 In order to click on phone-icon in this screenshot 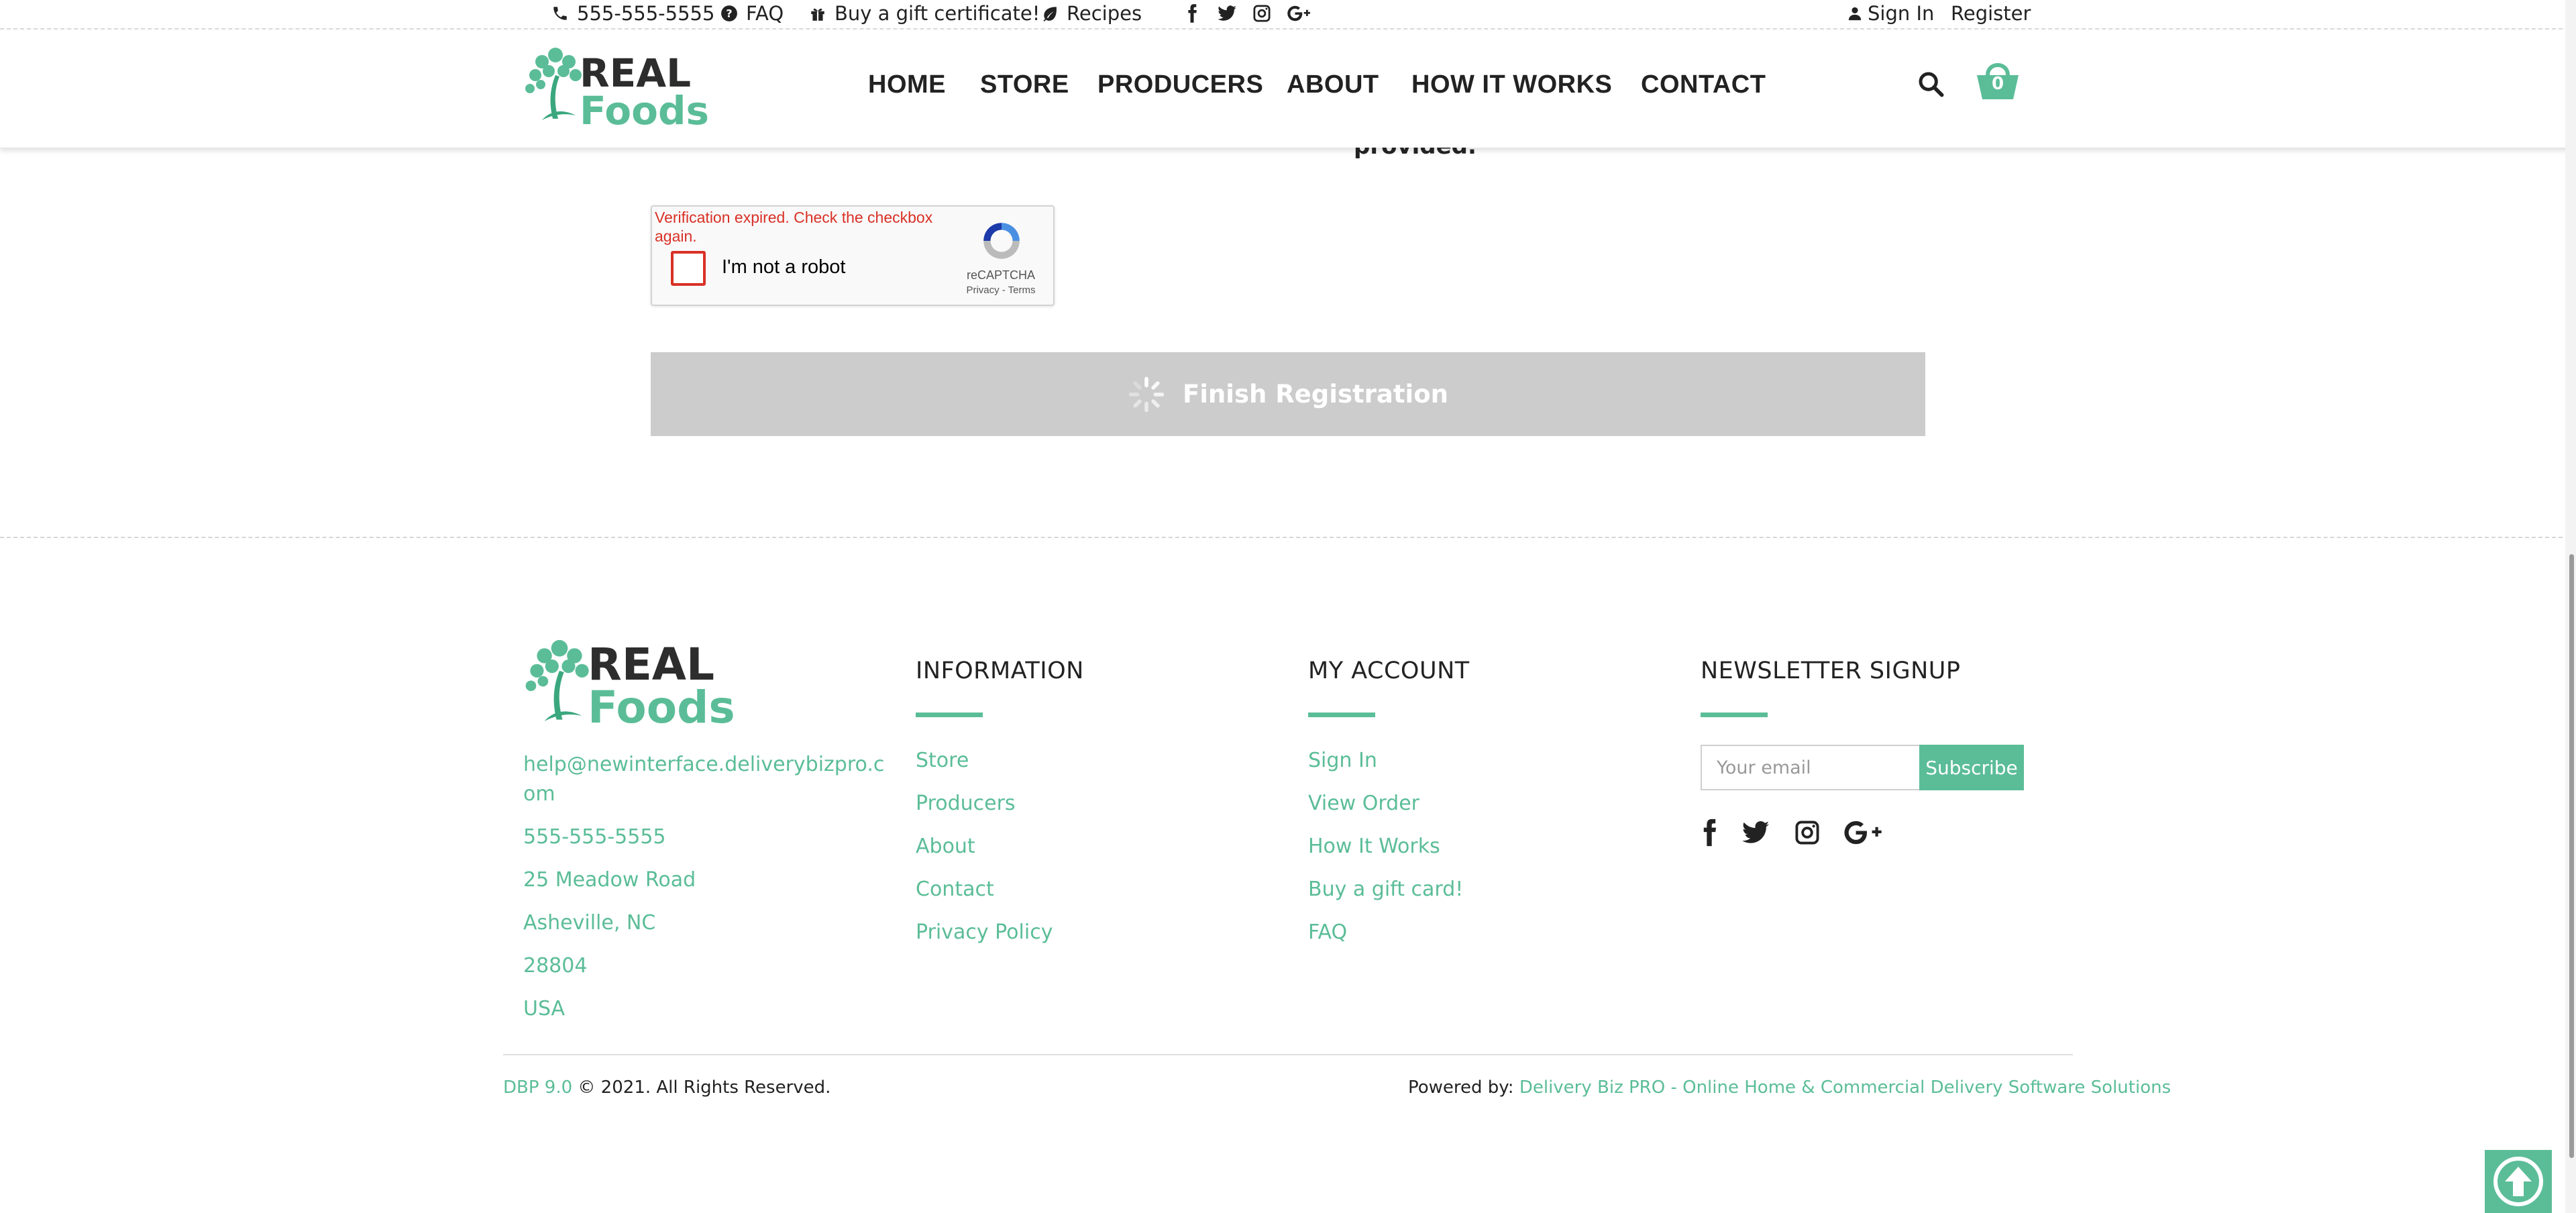, I will do `click(560, 14)`.